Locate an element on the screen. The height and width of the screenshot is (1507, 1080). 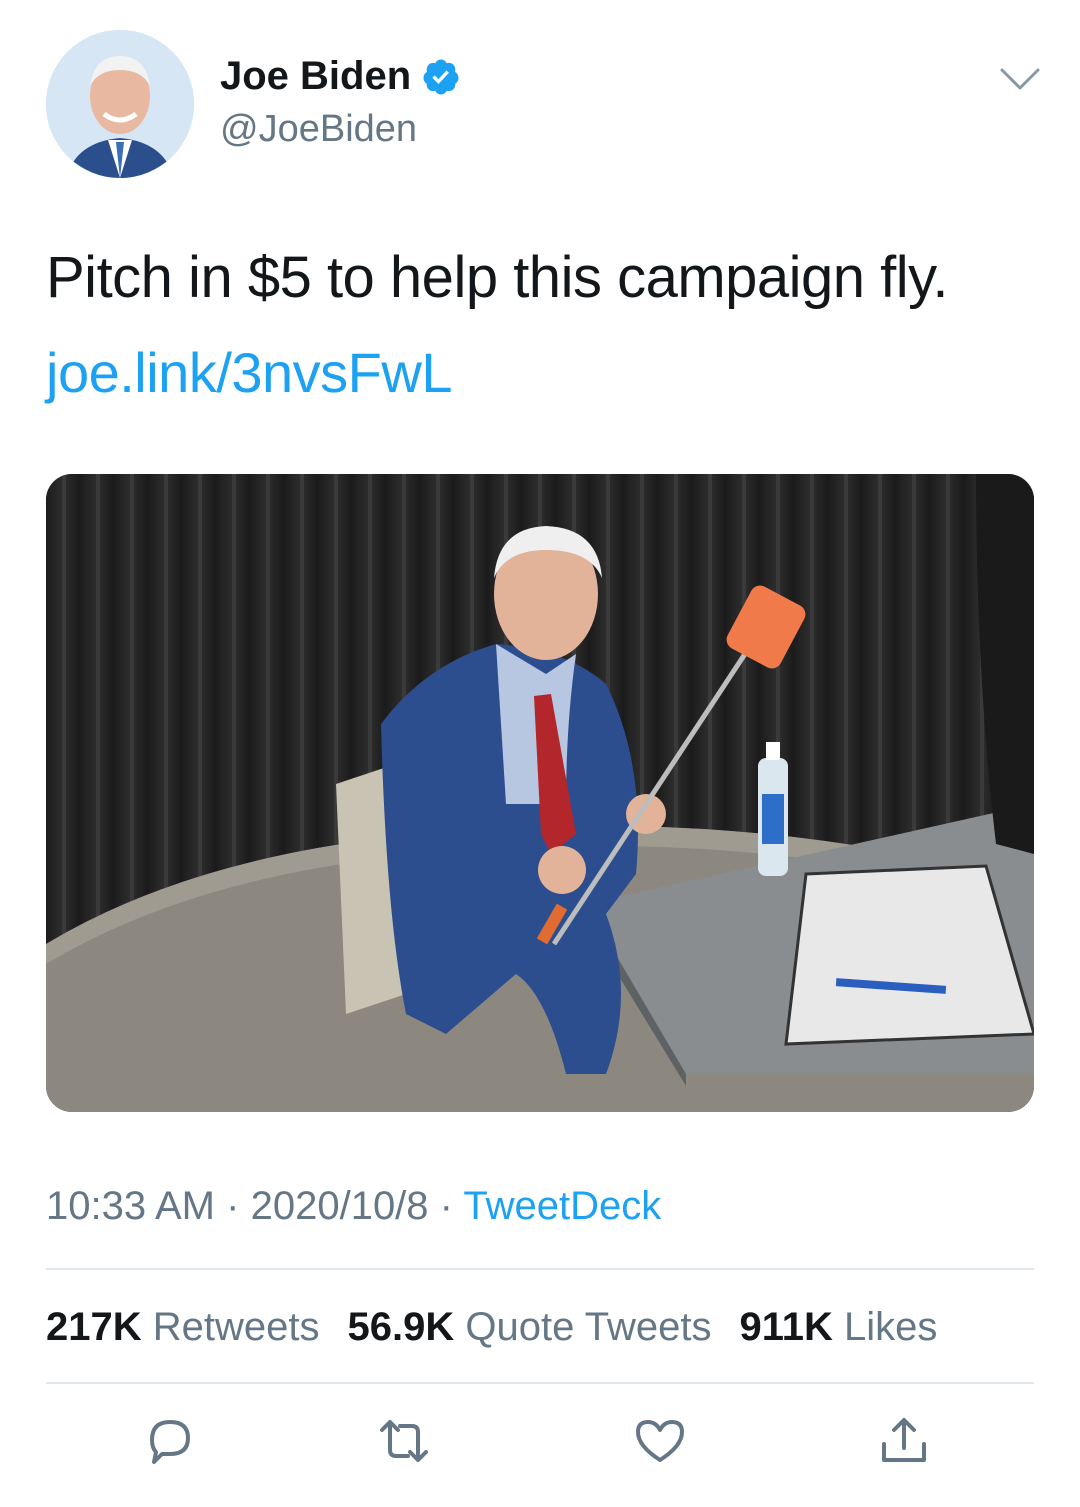
retweets-count: 217K is located at coordinates (94, 1327).